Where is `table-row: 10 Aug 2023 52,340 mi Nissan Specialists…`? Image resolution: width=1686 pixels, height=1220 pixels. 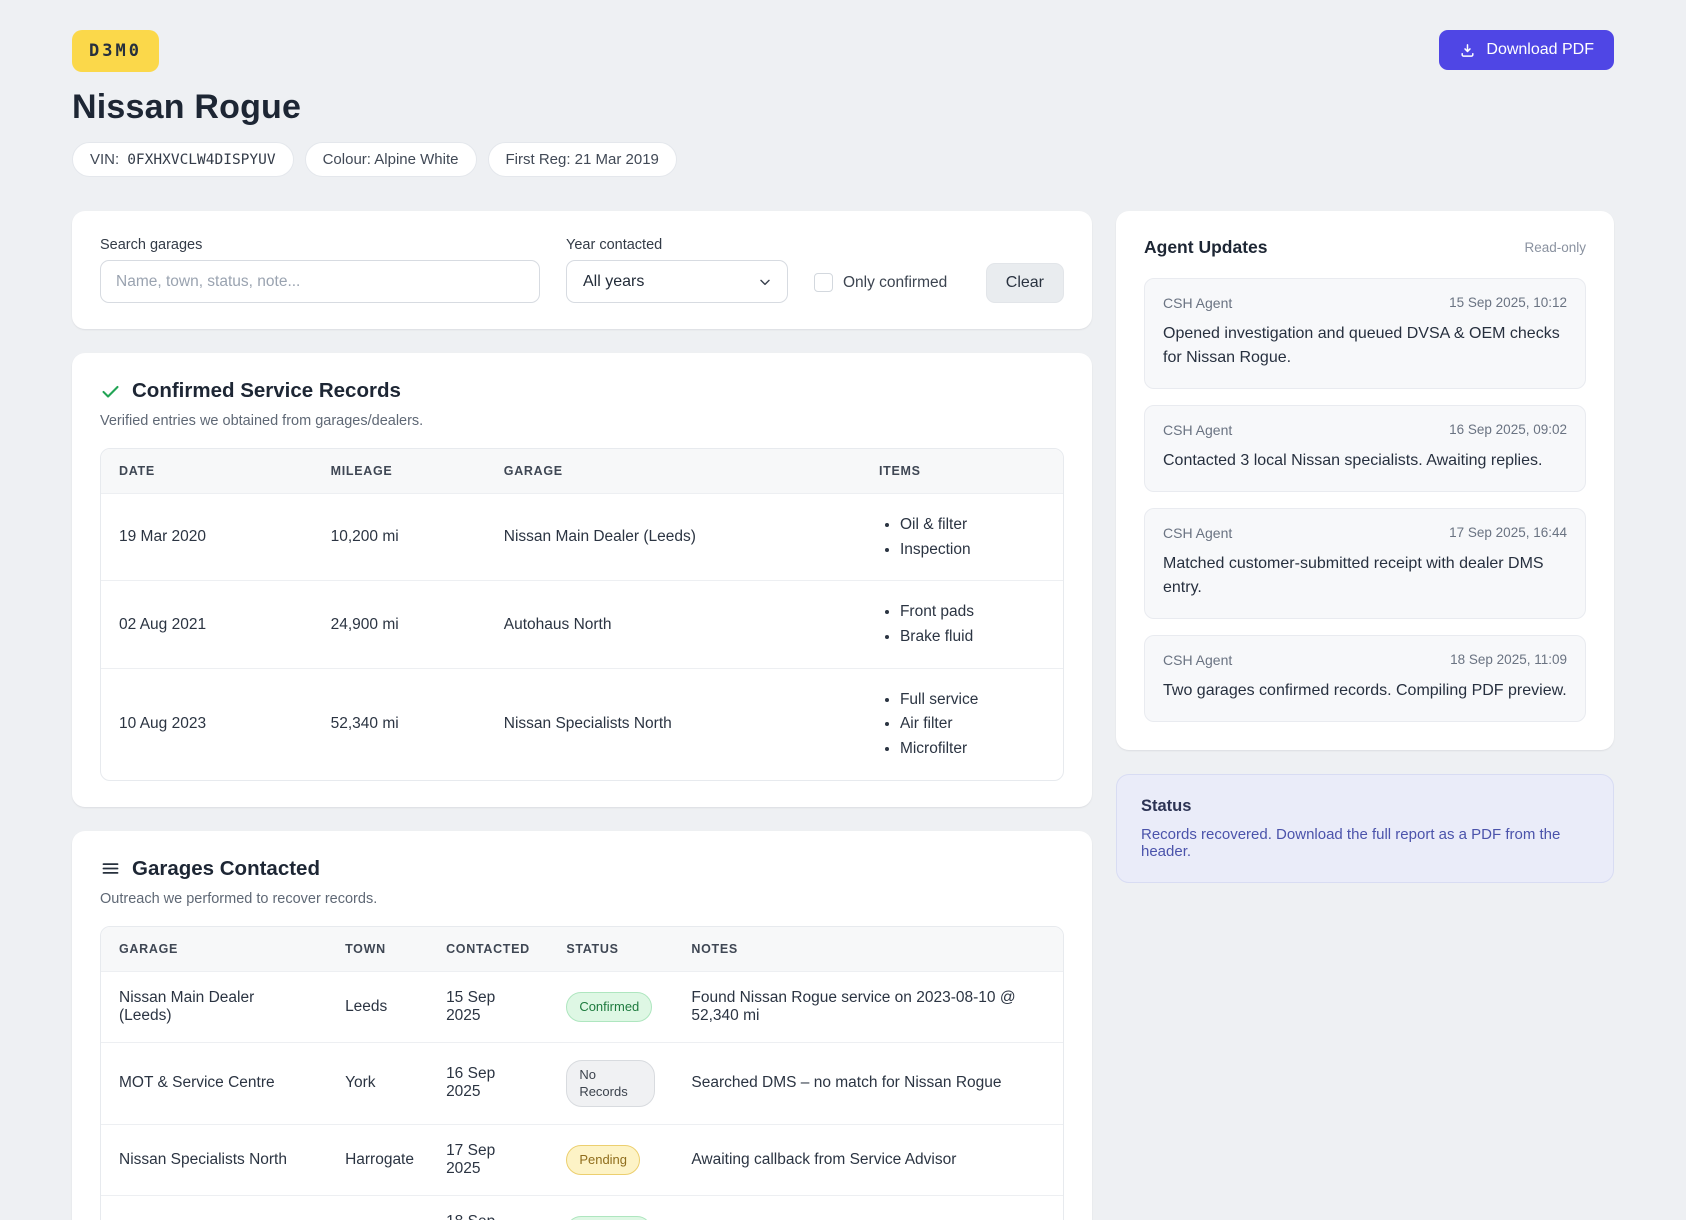 table-row: 10 Aug 2023 52,340 mi Nissan Specialists… is located at coordinates (582, 724).